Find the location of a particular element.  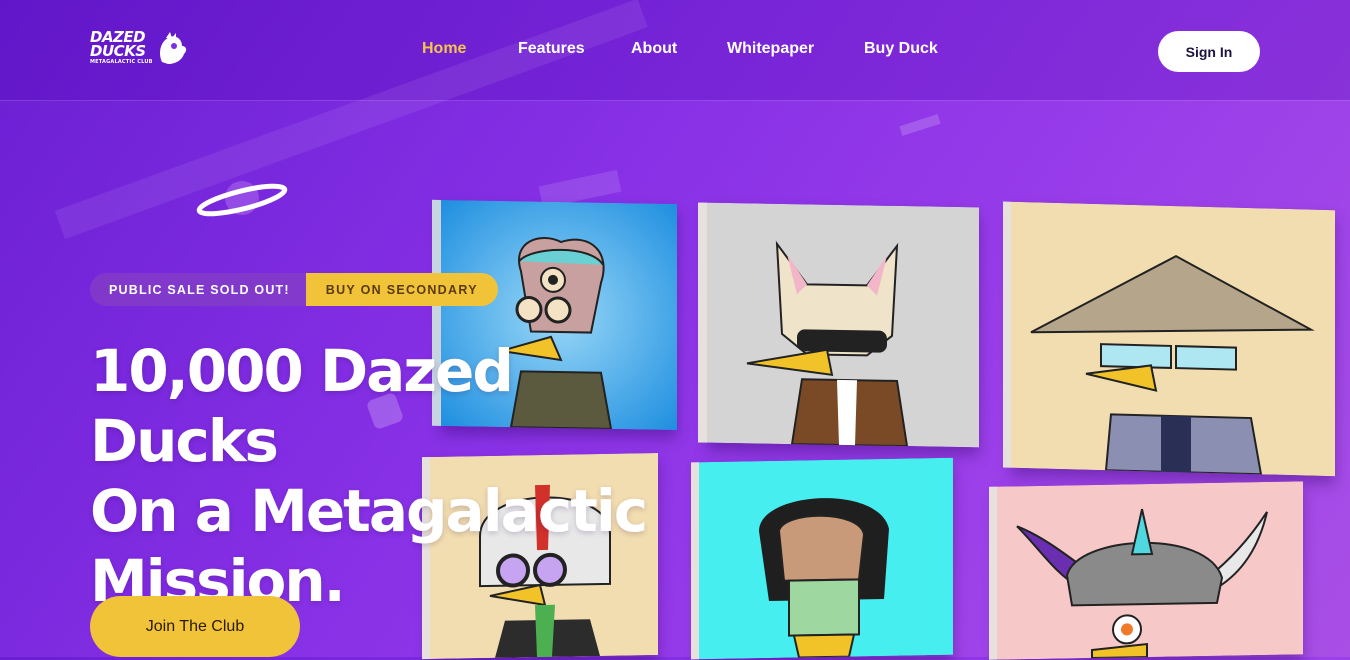

hero-title-line: On a Metagalactic is located at coordinates (369, 511).